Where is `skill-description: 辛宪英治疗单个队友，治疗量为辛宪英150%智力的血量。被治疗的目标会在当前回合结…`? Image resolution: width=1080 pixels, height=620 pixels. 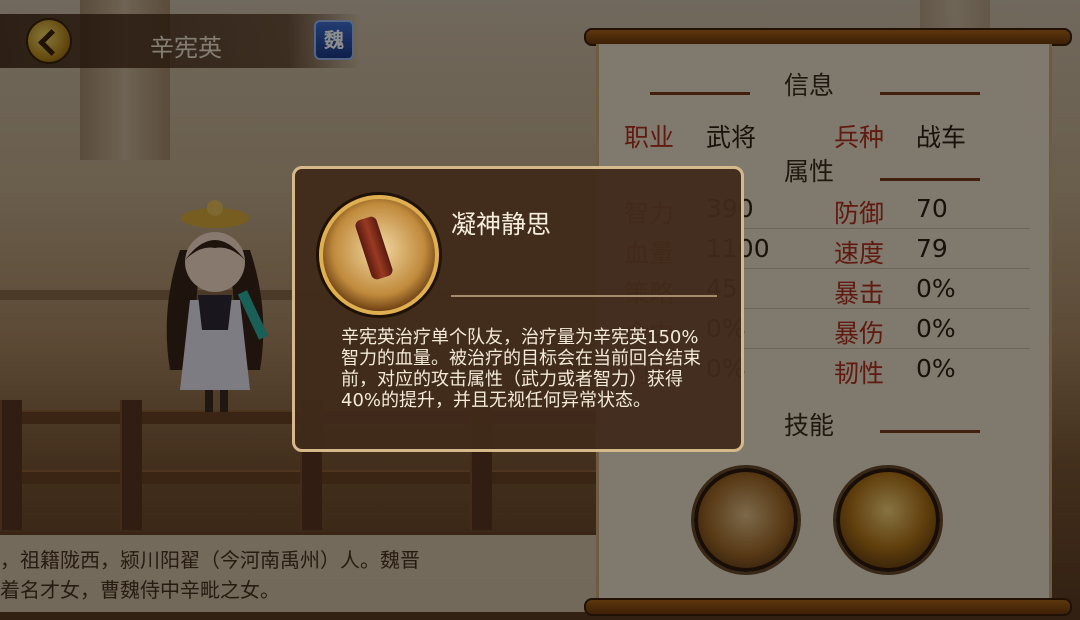
skill-description: 辛宪英治疗单个队友，治疗量为辛宪英150%智力的血量。被治疗的目标会在当前回合结… is located at coordinates (521, 369).